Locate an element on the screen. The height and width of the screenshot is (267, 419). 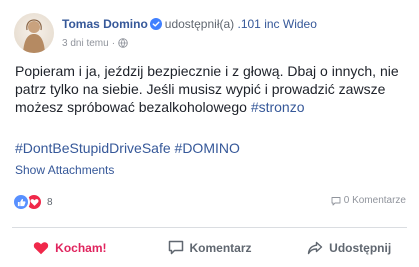
globe-icon is located at coordinates (123, 45).